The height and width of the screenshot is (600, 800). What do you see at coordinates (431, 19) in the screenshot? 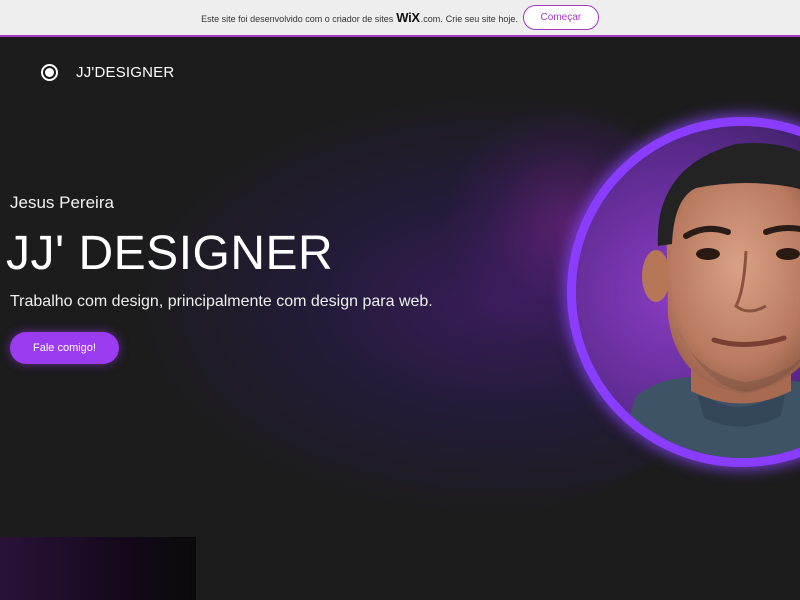
I see `wix-logo-suffix: .com.` at bounding box center [431, 19].